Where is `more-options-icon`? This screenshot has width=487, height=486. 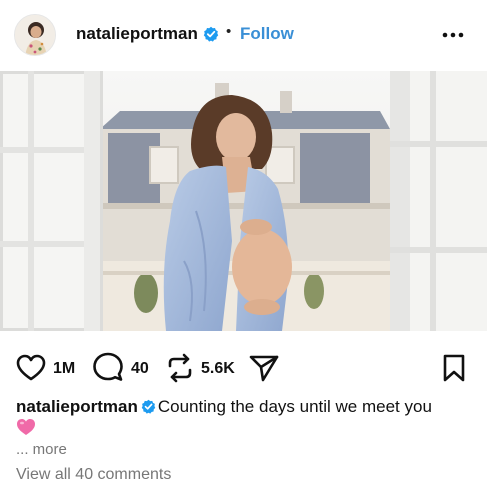 more-options-icon is located at coordinates (453, 35).